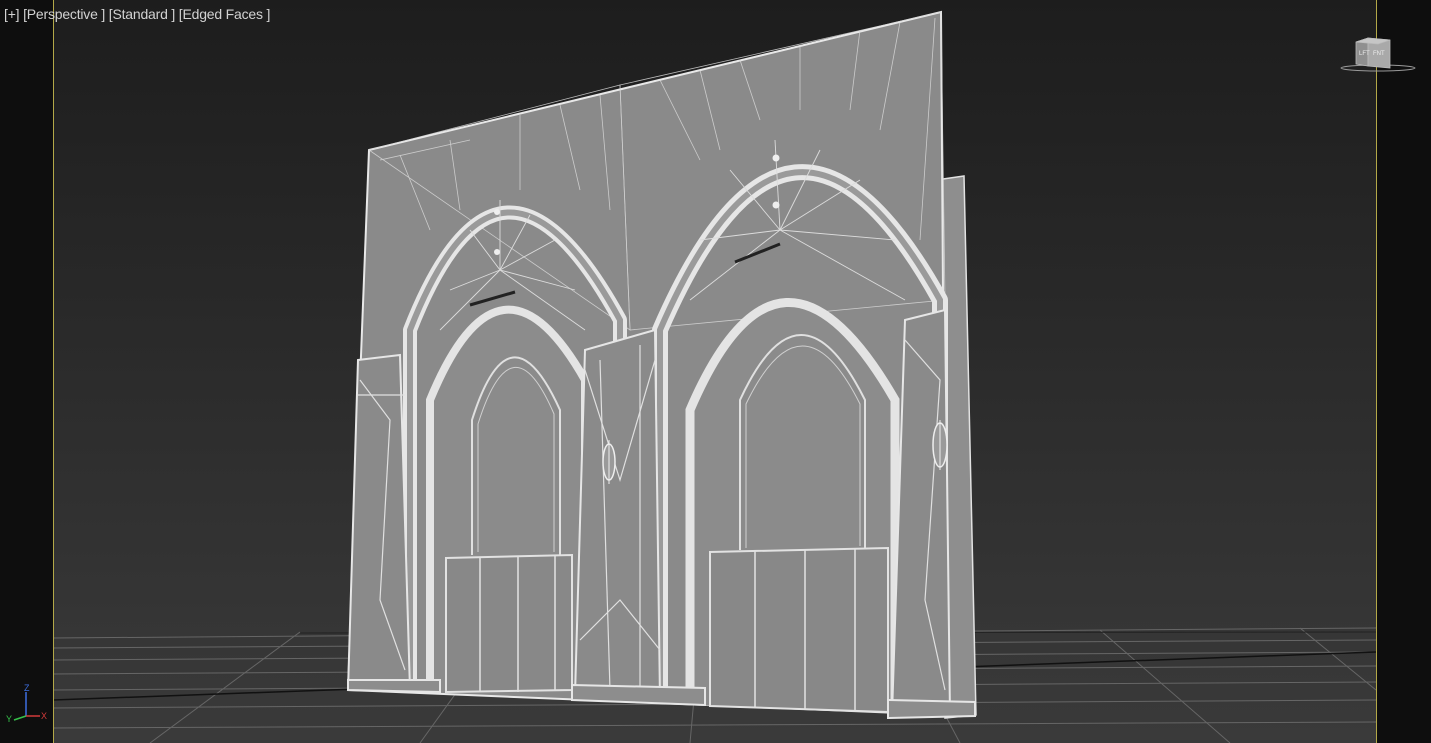 The height and width of the screenshot is (743, 1431). What do you see at coordinates (1376, 371) in the screenshot?
I see `safe-frame-right` at bounding box center [1376, 371].